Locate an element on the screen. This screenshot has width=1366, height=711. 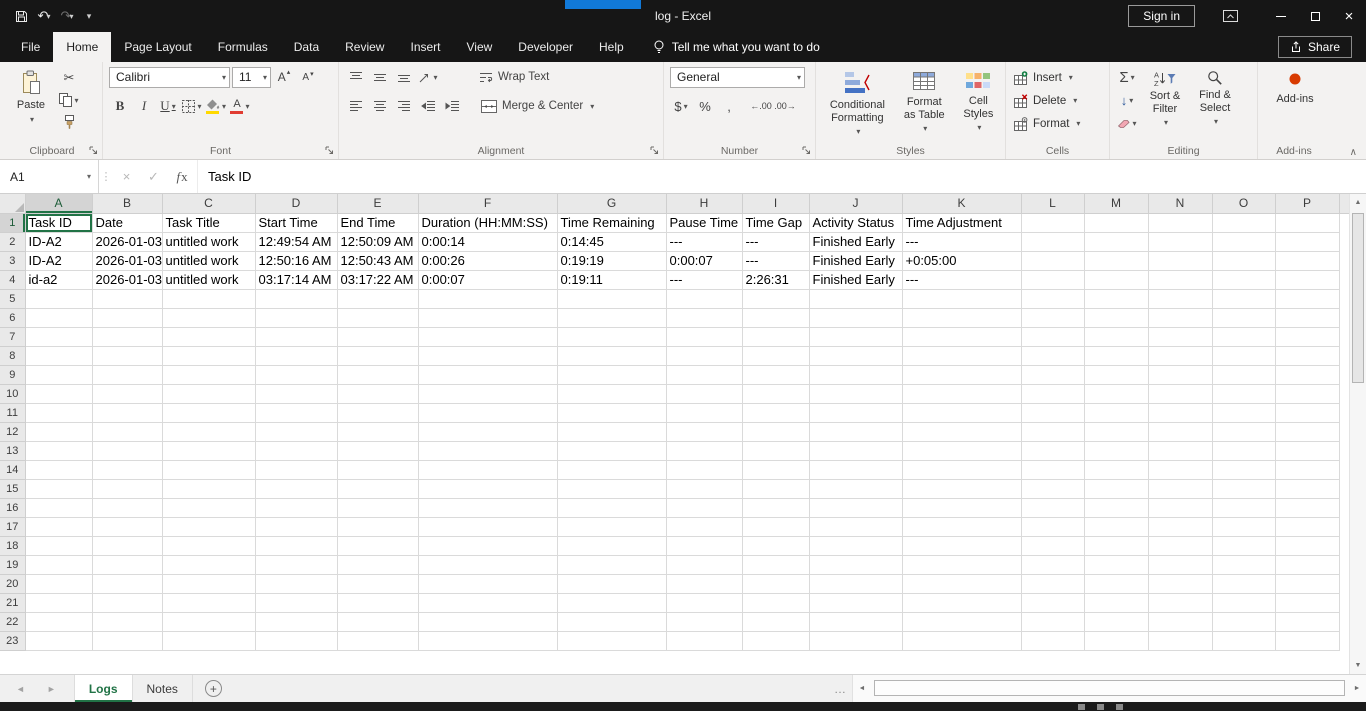
cell-F19 is located at coordinates (488, 565).